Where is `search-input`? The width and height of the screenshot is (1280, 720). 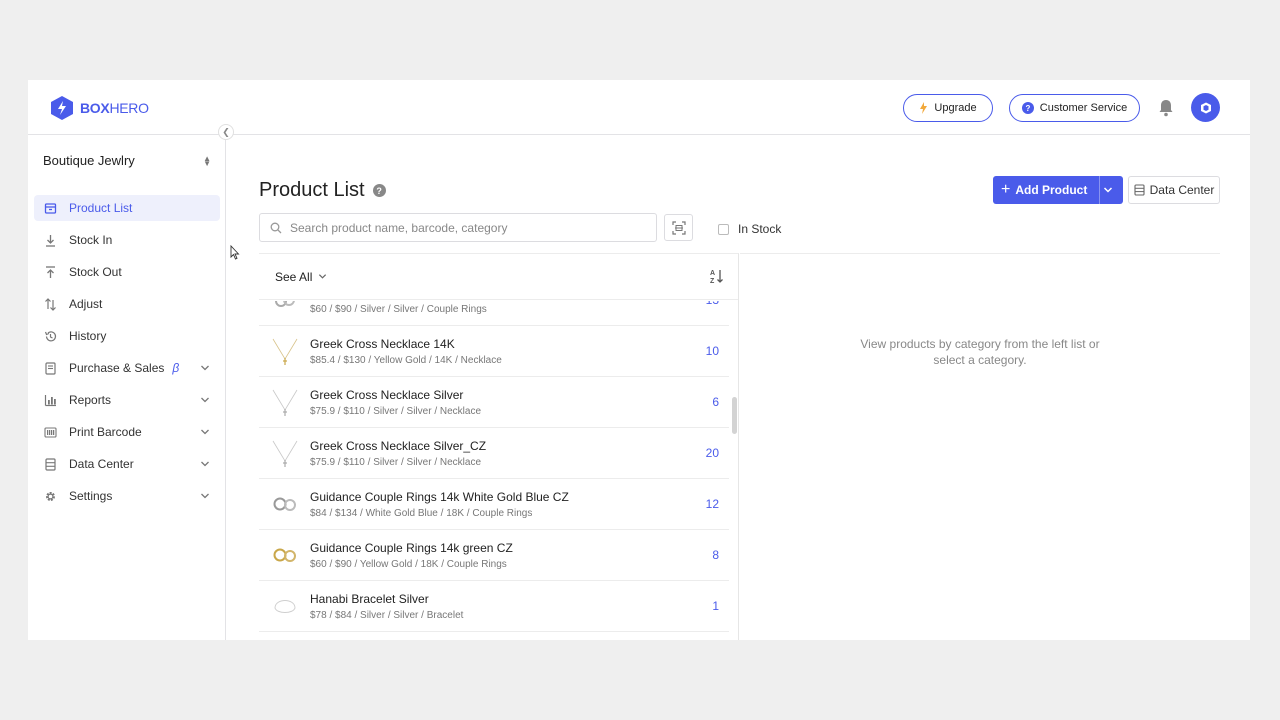 search-input is located at coordinates (460, 227).